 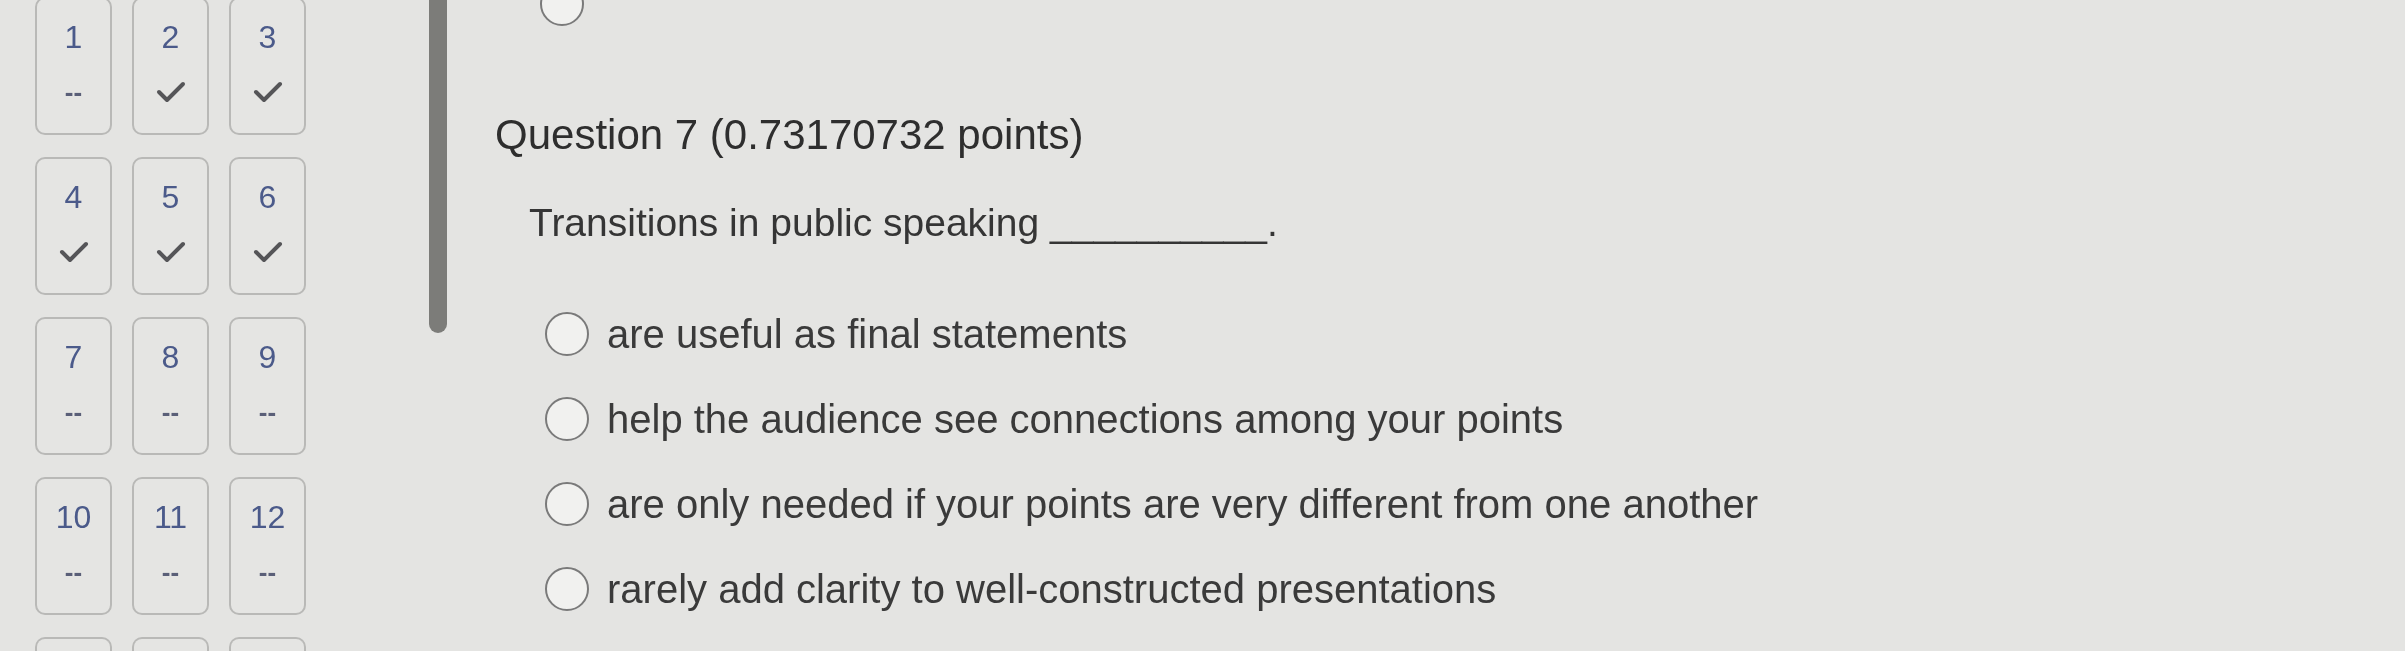 I want to click on question-tile: 7 --, so click(x=73, y=386).